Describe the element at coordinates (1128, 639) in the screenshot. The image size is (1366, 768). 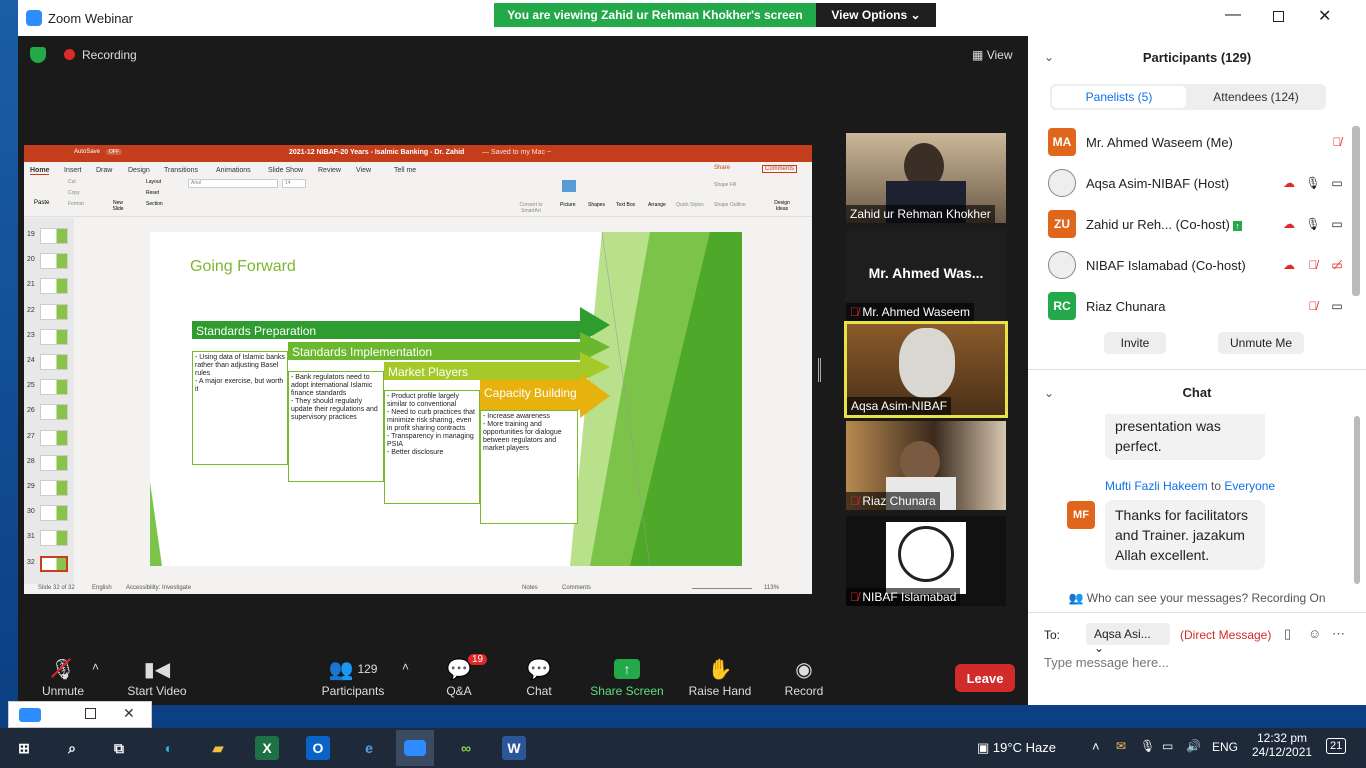
I see `chat-recipient-select: Aqsa Asi... ⌄` at that location.